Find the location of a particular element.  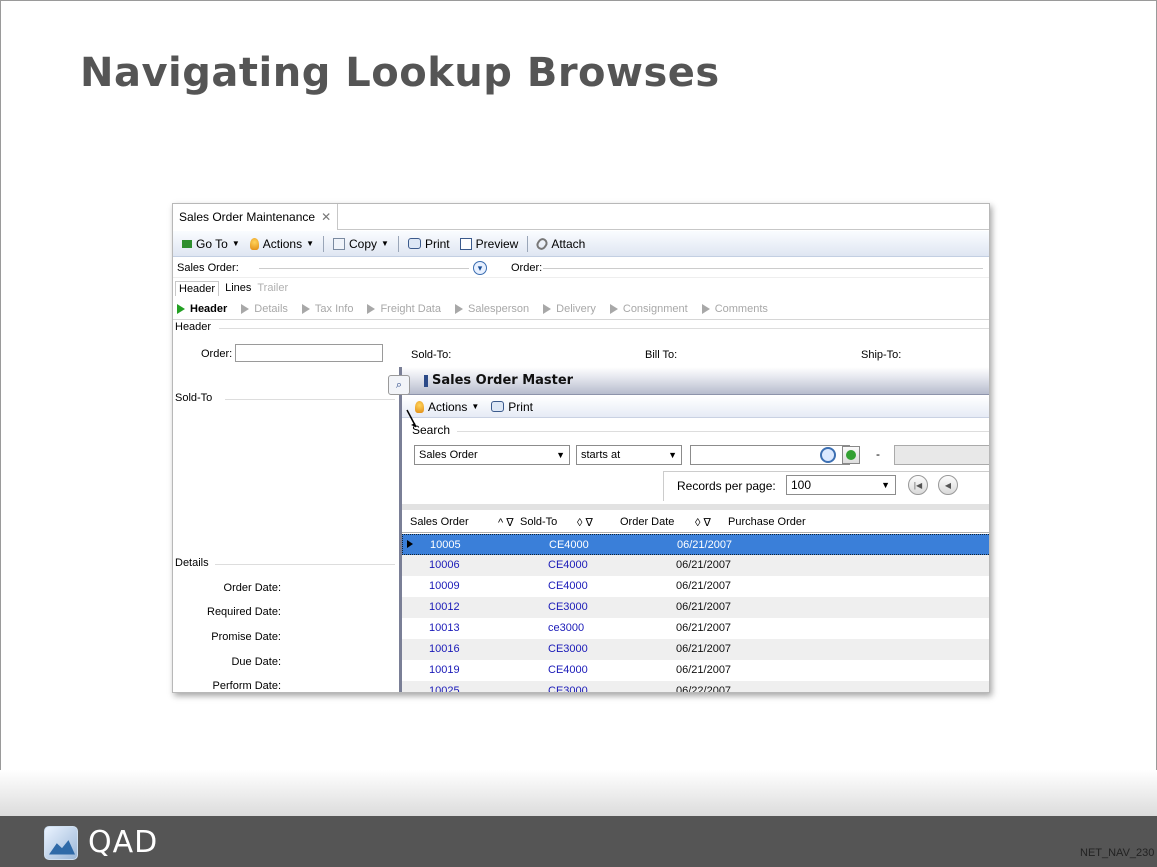

perform-date-label: Perform Date: is located at coordinates (246, 686).